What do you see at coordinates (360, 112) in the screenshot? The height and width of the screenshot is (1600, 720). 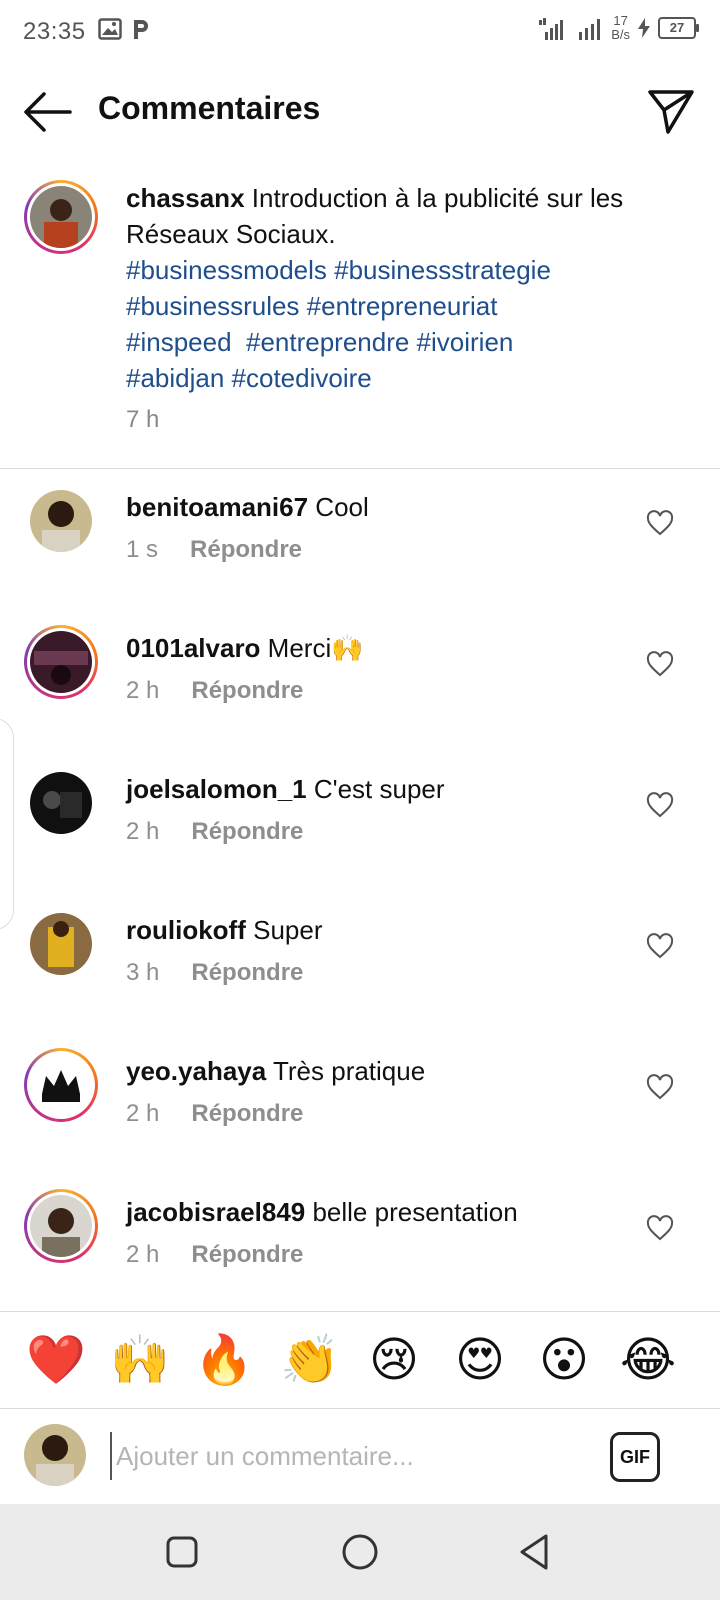 I see `app-header: Commentaires` at bounding box center [360, 112].